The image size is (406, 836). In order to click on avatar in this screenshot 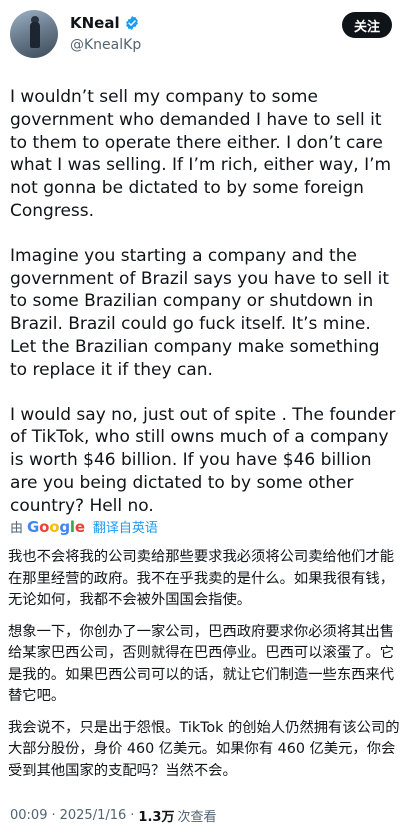, I will do `click(34, 34)`.